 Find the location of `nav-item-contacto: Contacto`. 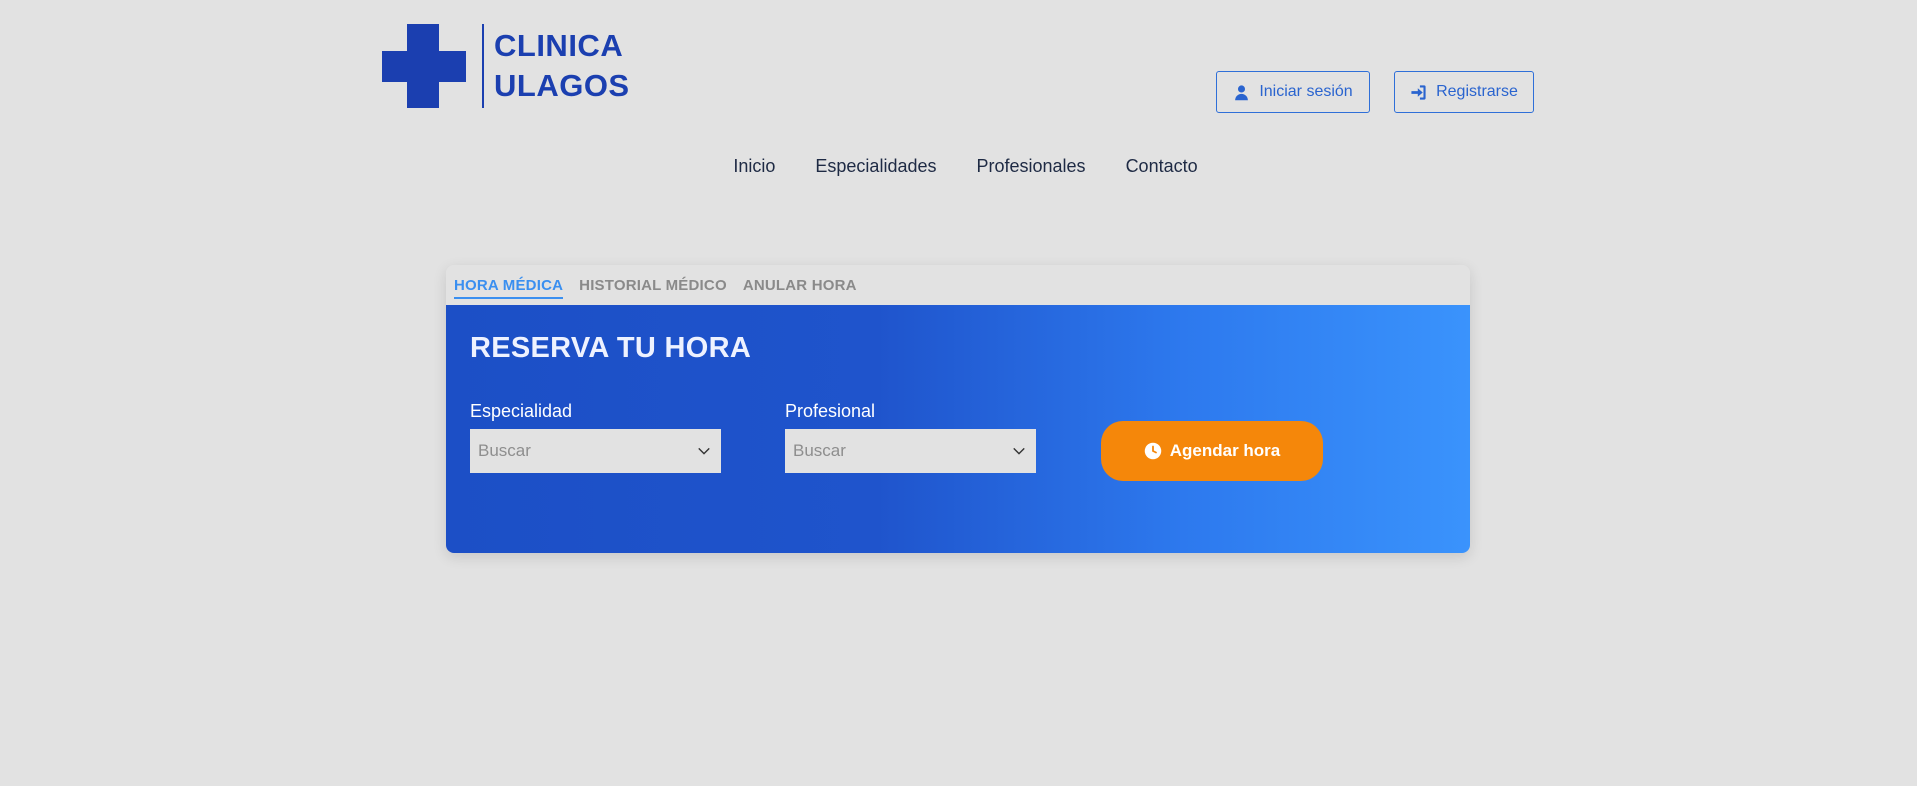

nav-item-contacto: Contacto is located at coordinates (1162, 166).